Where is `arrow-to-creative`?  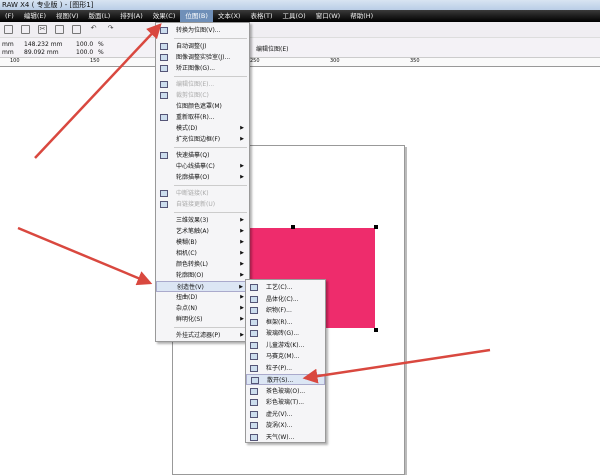
arrow-to-creative is located at coordinates (85, 256).